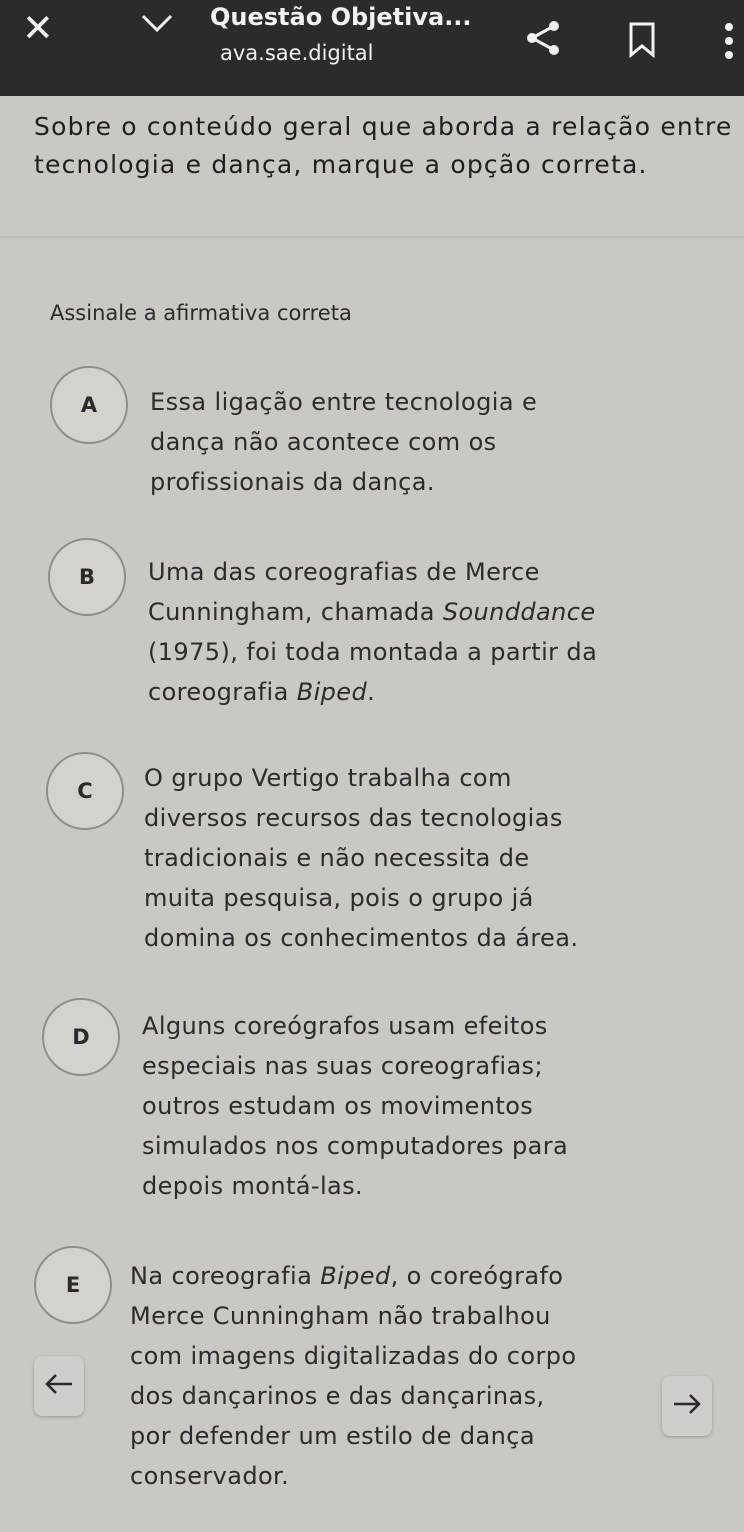 This screenshot has height=1532, width=744. What do you see at coordinates (361, 938) in the screenshot?
I see `option-line: domina os conhecimentos da área.` at bounding box center [361, 938].